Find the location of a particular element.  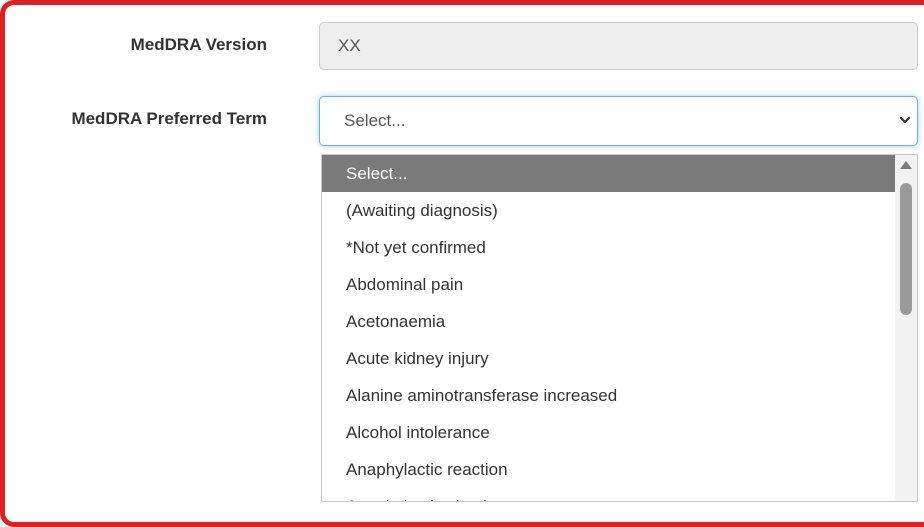

option-abdominal-pain: Abdominal pain is located at coordinates (609, 284).